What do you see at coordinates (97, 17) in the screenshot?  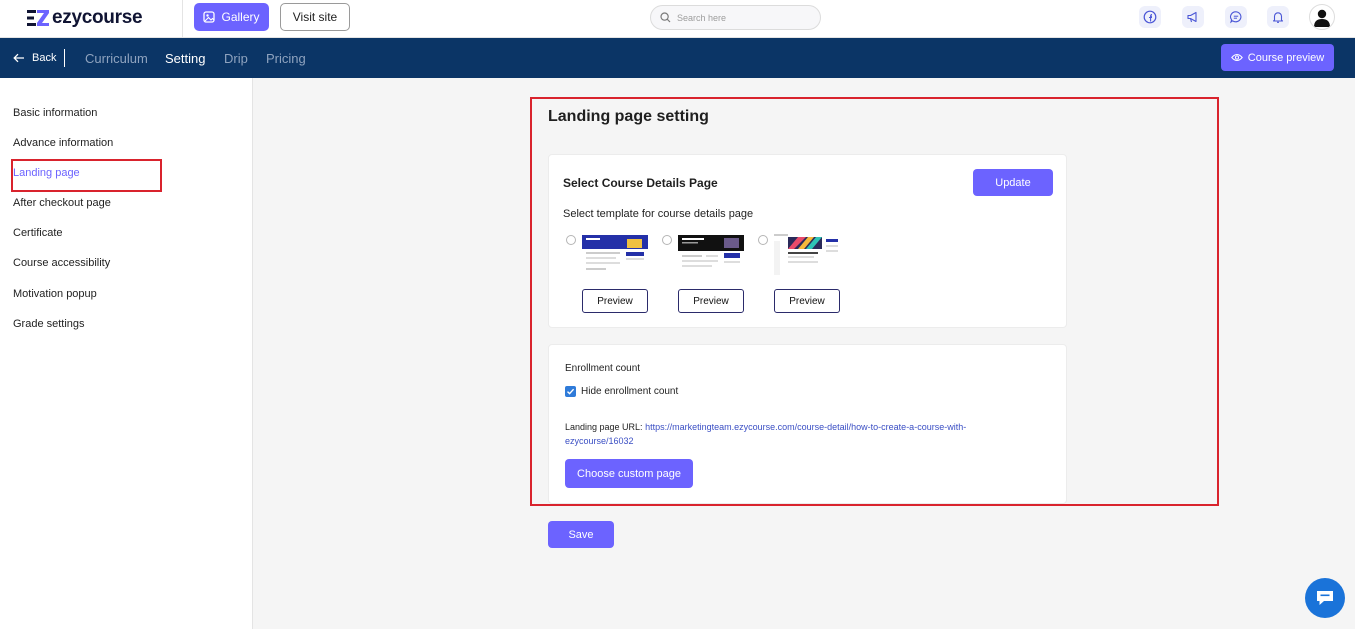 I see `logo-text: ezycourse` at bounding box center [97, 17].